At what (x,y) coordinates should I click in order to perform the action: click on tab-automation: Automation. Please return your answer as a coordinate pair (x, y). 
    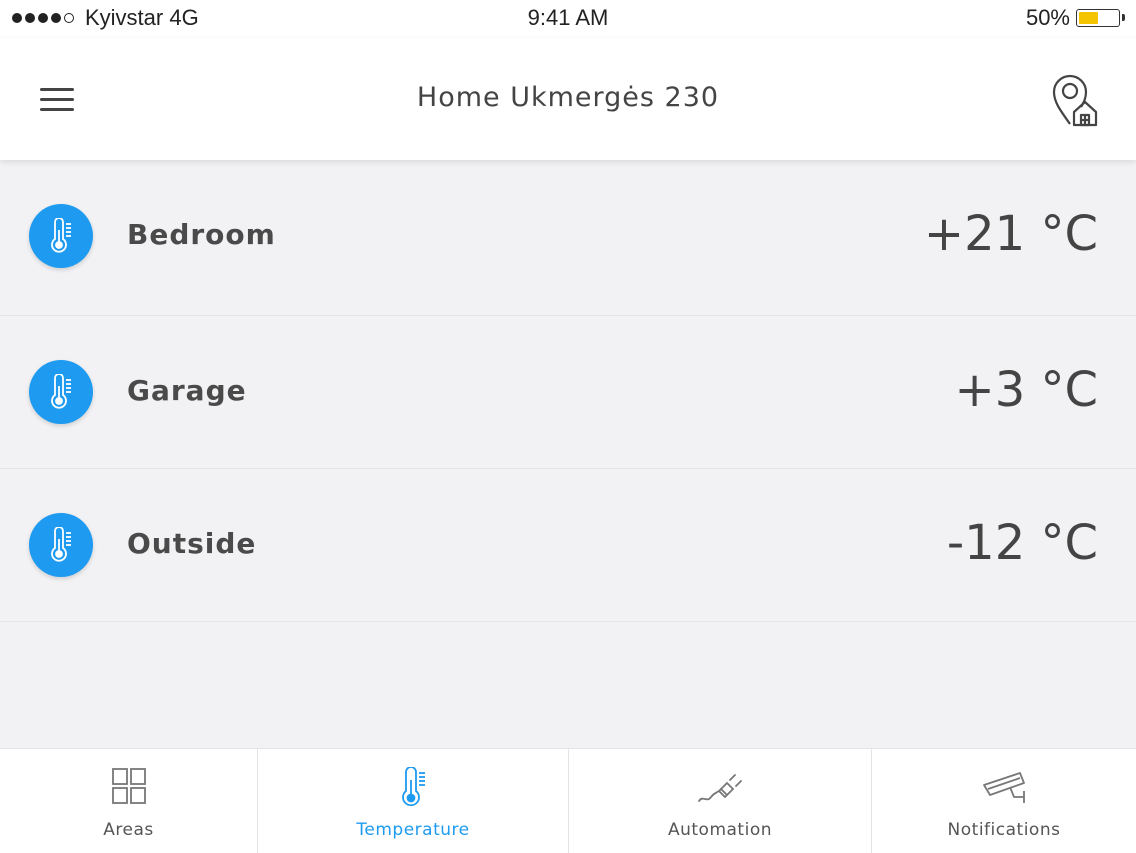
    Looking at the image, I should click on (720, 801).